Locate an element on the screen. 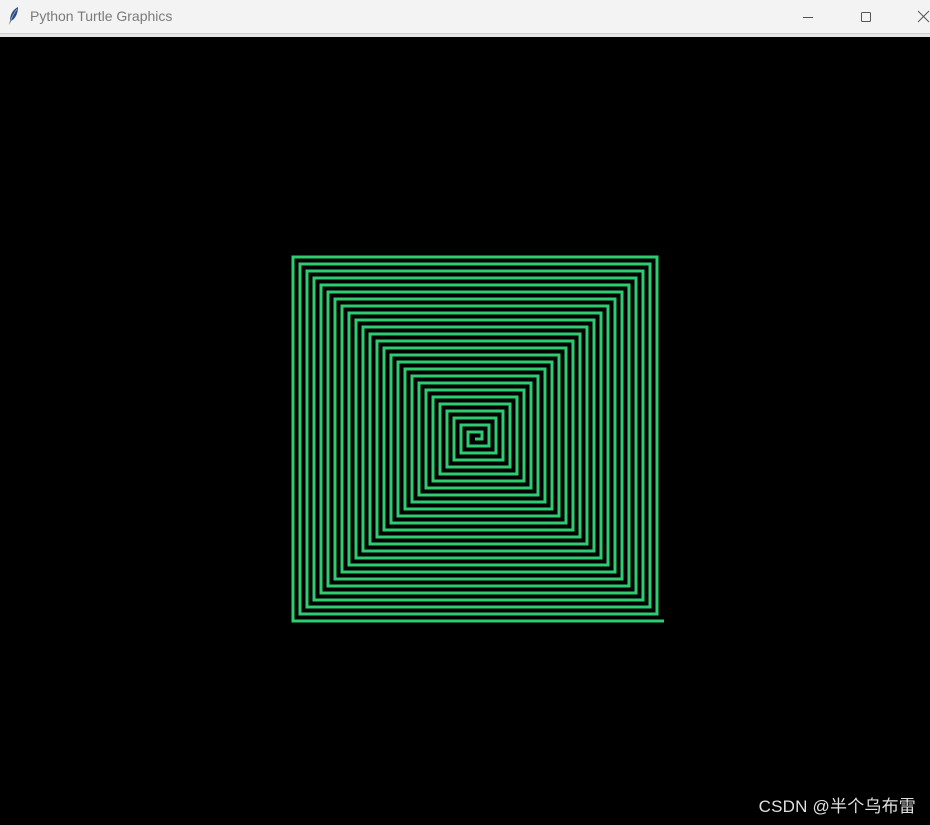 Image resolution: width=930 pixels, height=825 pixels. maximize-button is located at coordinates (866, 16).